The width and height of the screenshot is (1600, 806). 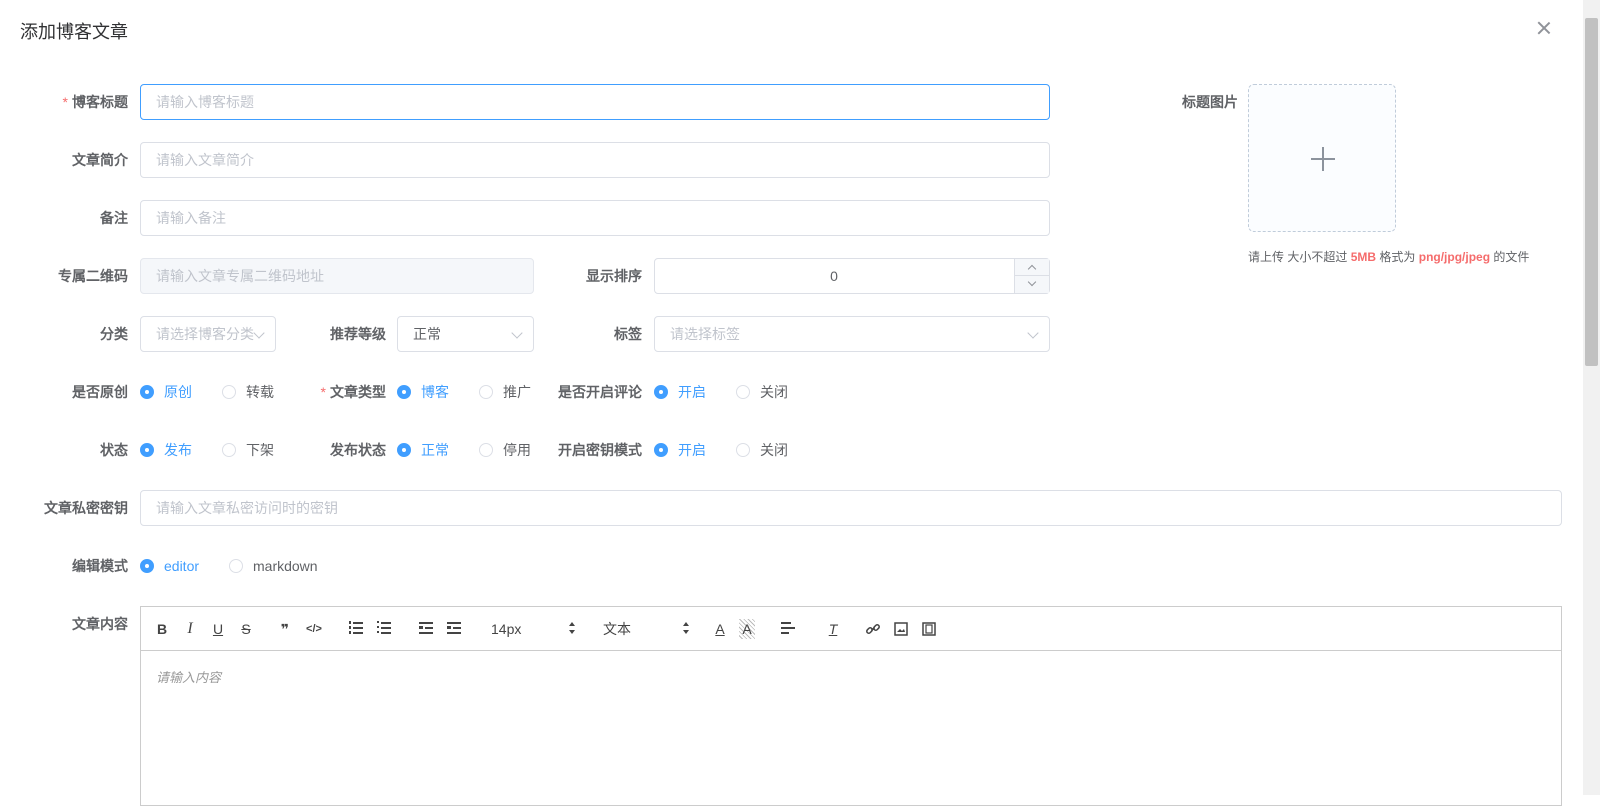 What do you see at coordinates (833, 629) in the screenshot?
I see `clean-format-button: T` at bounding box center [833, 629].